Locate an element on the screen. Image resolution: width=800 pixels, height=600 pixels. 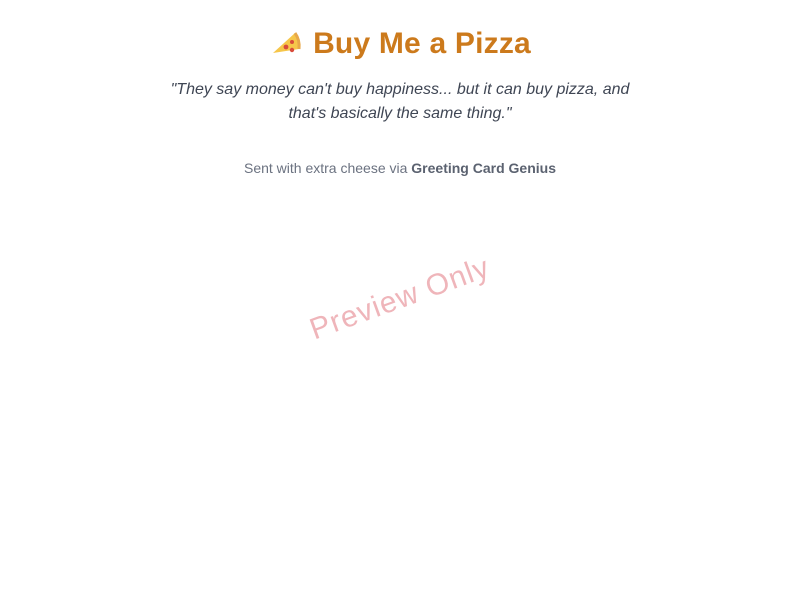
pizza-slice-icon is located at coordinates (286, 44).